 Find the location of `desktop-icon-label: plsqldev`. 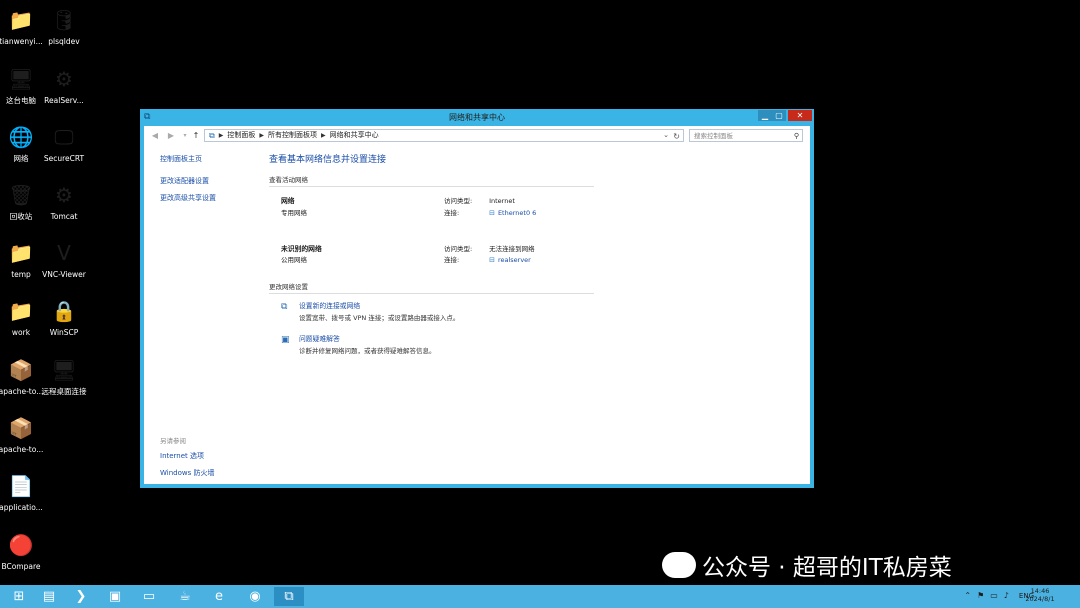

desktop-icon-label: plsqldev is located at coordinates (64, 41).